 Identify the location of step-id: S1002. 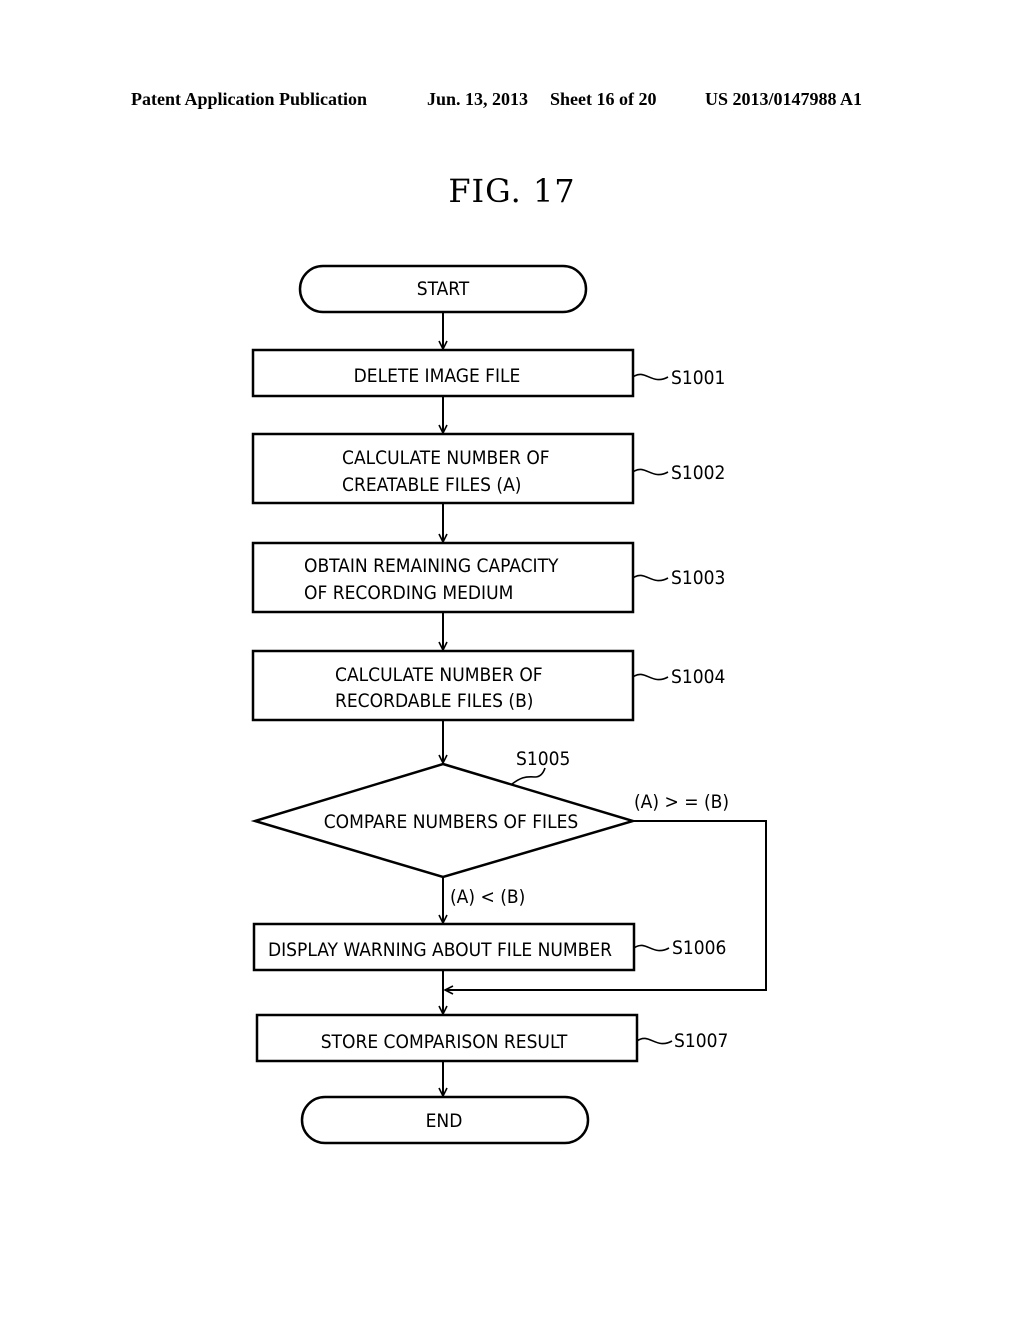
(698, 473).